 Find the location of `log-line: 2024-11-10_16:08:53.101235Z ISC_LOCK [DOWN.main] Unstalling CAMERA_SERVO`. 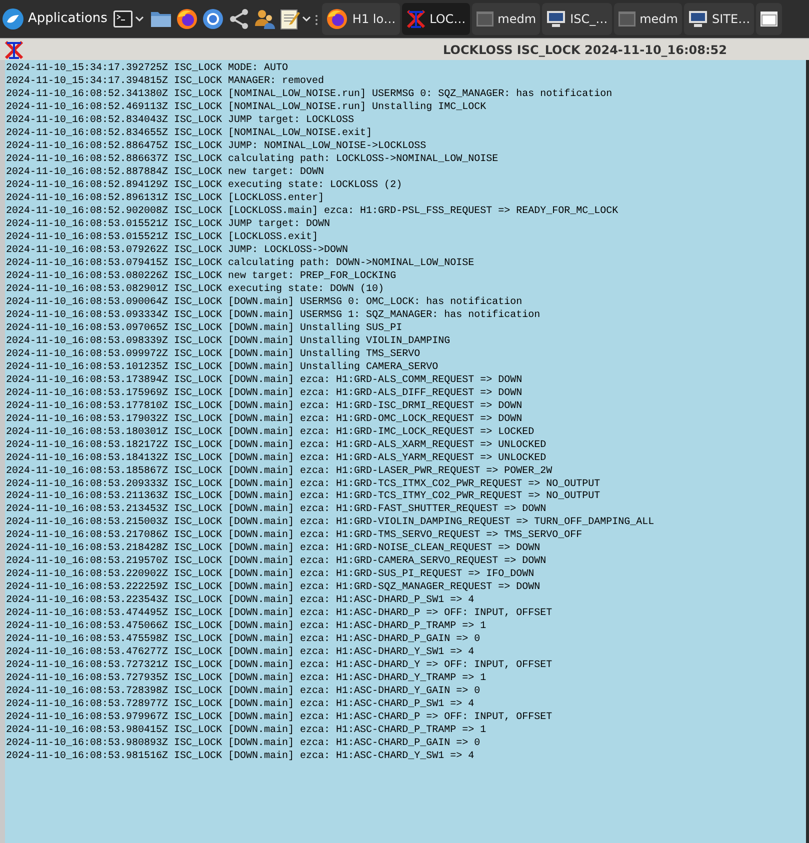

log-line: 2024-11-10_16:08:53.101235Z ISC_LOCK [DOWN.main] Unstalling CAMERA_SERVO is located at coordinates (223, 368).